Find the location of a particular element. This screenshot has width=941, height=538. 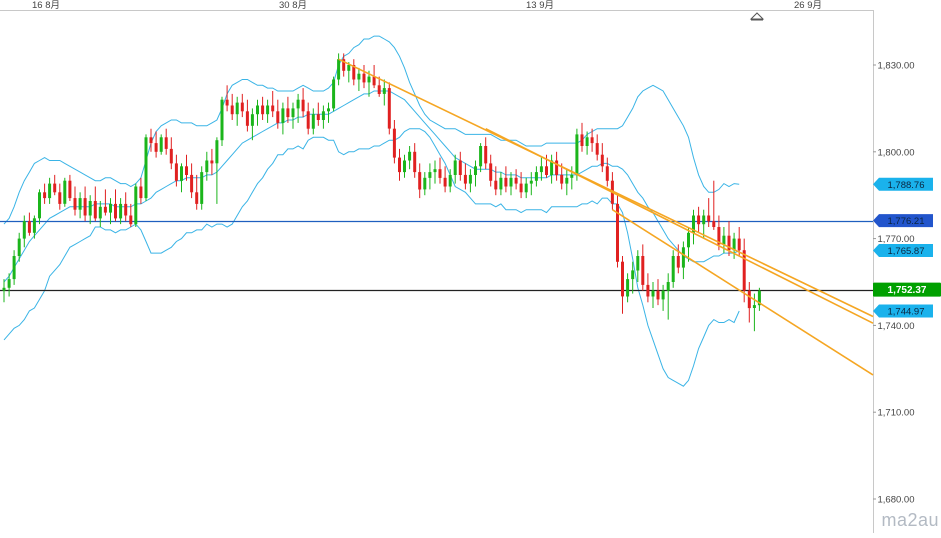

price-tag-current-price: 1,752.37 is located at coordinates (907, 289).